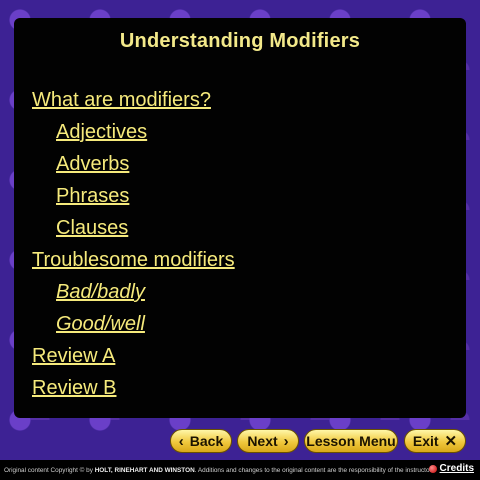  What do you see at coordinates (456, 468) in the screenshot?
I see `credits-label: Credits` at bounding box center [456, 468].